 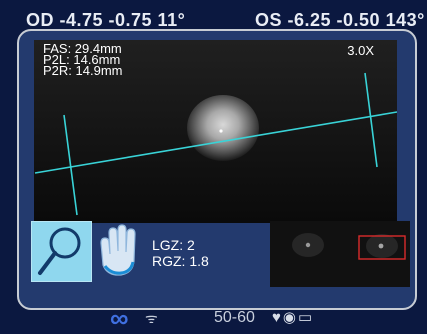 What do you see at coordinates (381, 246) in the screenshot?
I see `right-pupil-thumb` at bounding box center [381, 246].